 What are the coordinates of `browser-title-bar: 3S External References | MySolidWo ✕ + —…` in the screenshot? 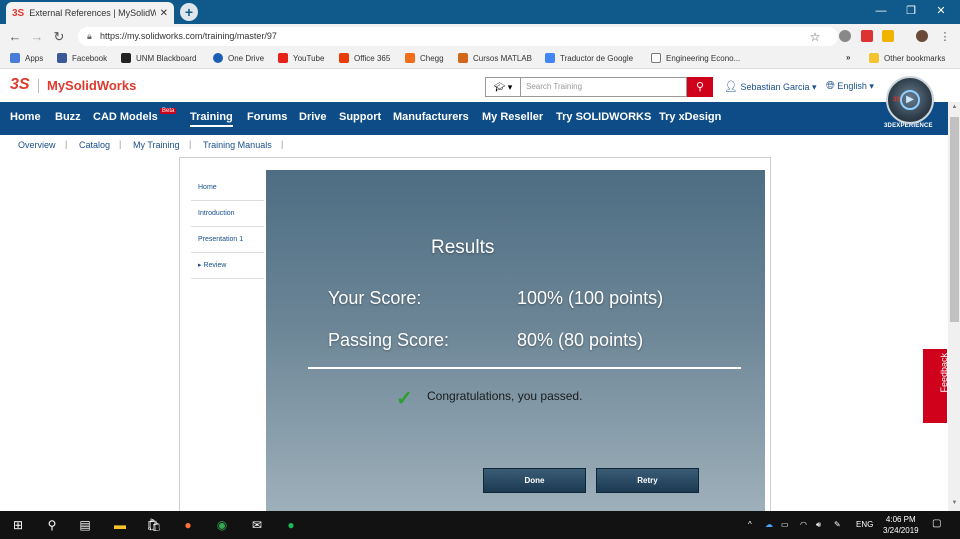 It's located at (480, 12).